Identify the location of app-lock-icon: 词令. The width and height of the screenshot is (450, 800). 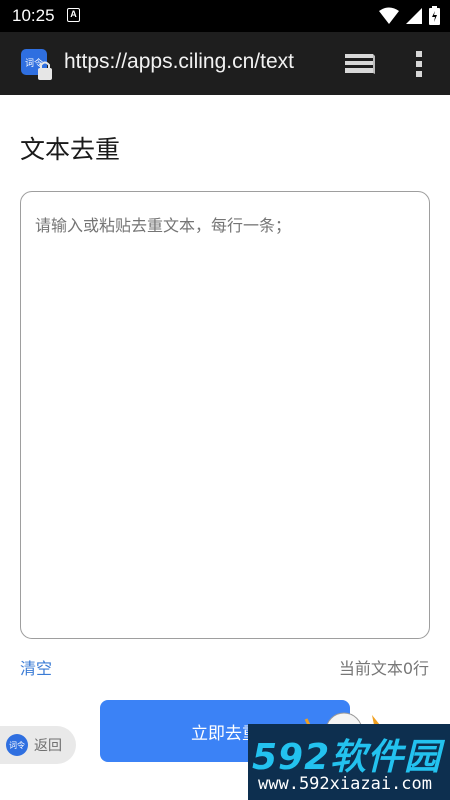
(37, 65).